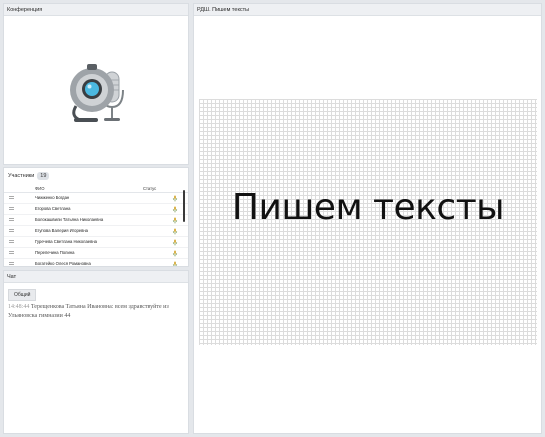  I want to click on participant-row: Егупова Валерия Игоревна, so click(96, 231).